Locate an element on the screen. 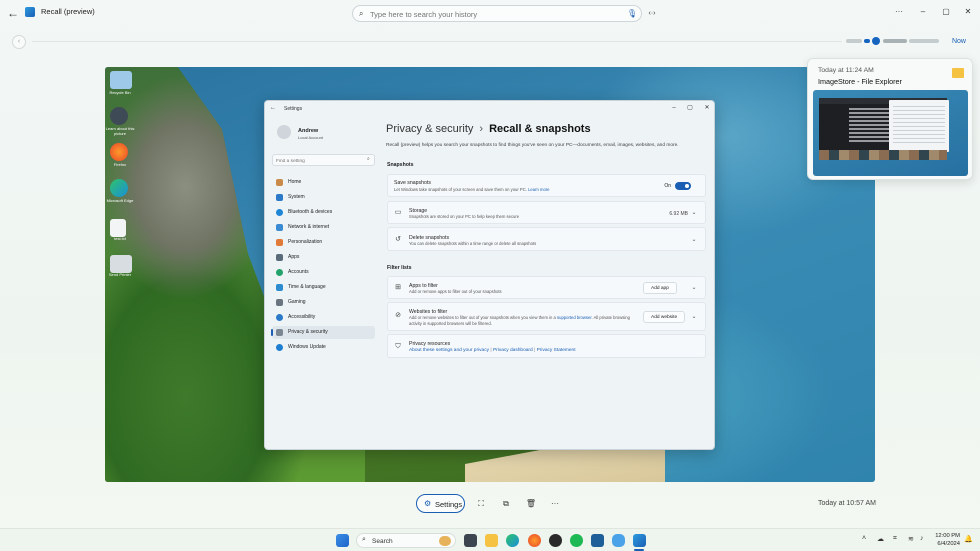 This screenshot has width=980, height=551. nav-item-personalization: Personalization is located at coordinates (323, 242).